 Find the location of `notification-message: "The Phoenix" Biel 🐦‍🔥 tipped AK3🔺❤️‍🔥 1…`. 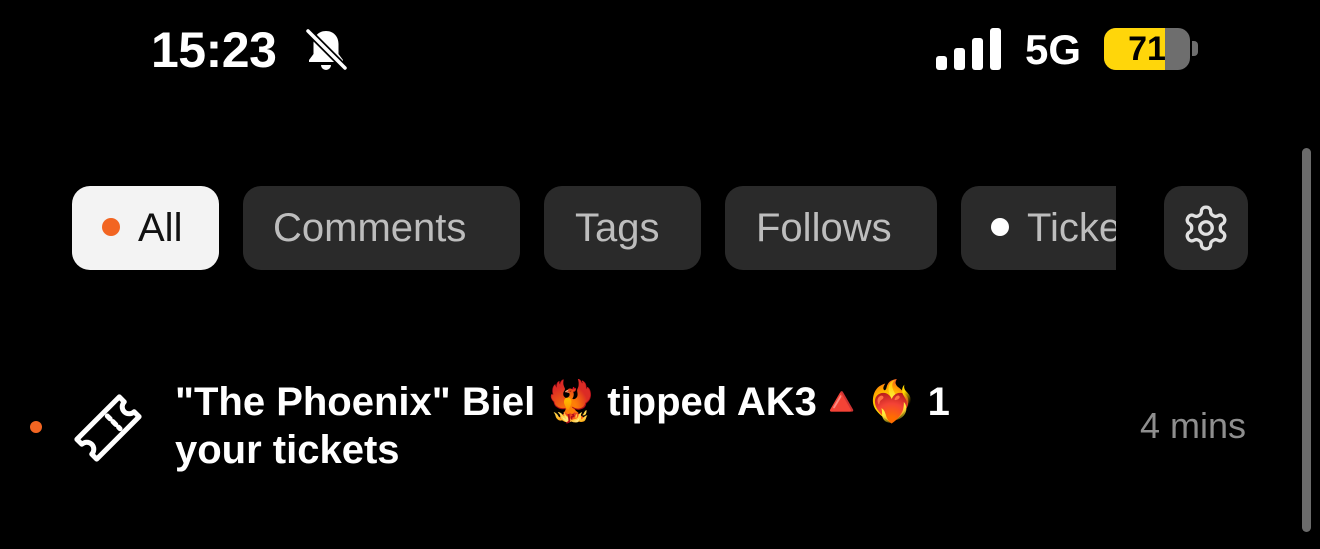

notification-message: "The Phoenix" Biel 🐦‍🔥 tipped AK3🔺❤️‍🔥 1… is located at coordinates (562, 426).